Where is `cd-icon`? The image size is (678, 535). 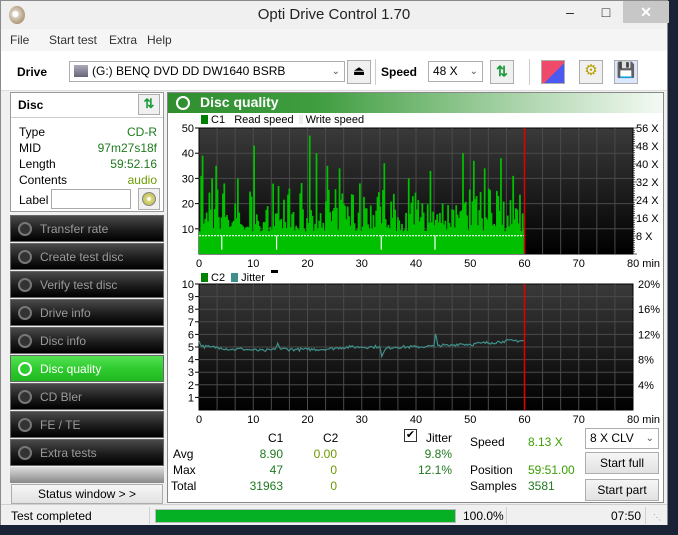 cd-icon is located at coordinates (149, 199).